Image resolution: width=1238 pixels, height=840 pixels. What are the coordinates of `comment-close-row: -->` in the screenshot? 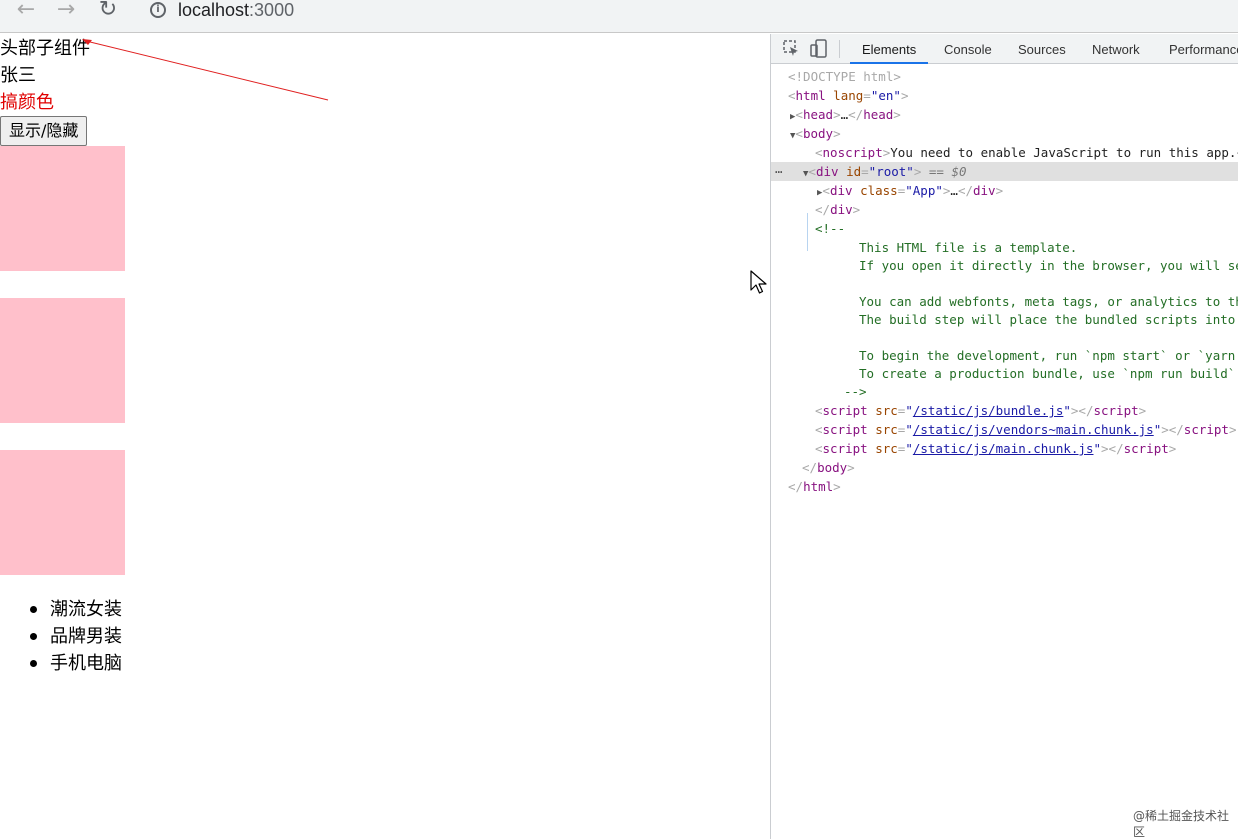 It's located at (1004, 391).